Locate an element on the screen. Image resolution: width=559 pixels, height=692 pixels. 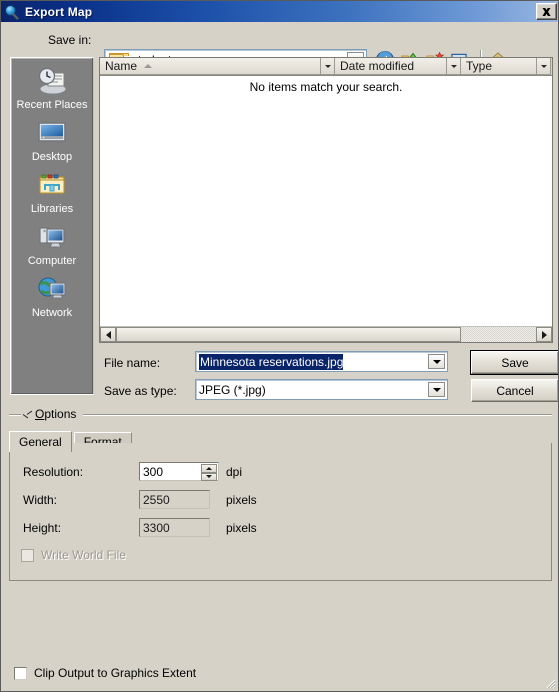
height-unit: pixels is located at coordinates (241, 528).